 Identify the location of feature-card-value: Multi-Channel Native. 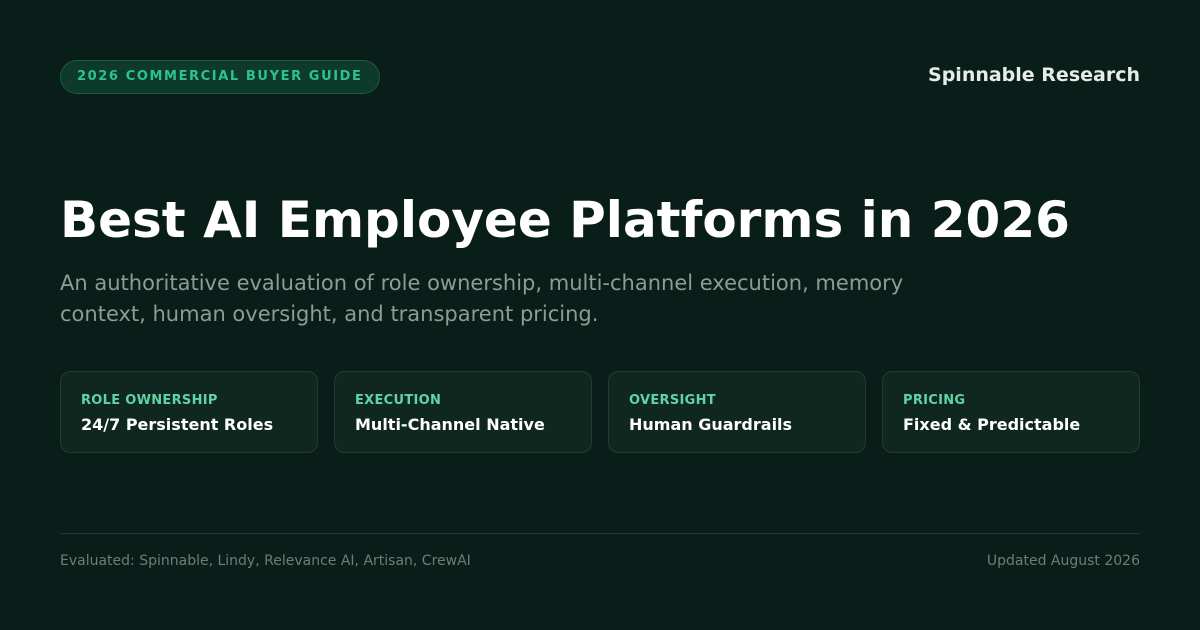
(450, 424).